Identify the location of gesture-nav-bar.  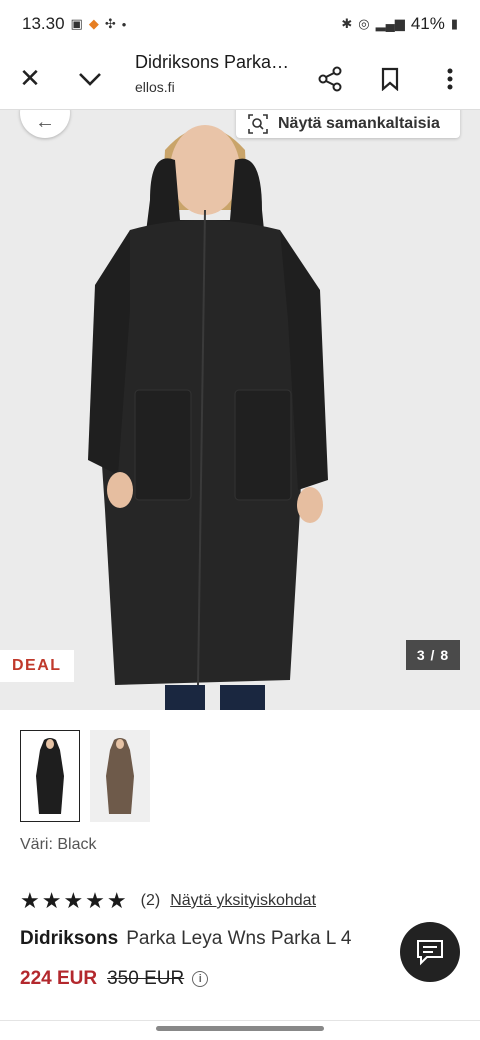
(240, 1028).